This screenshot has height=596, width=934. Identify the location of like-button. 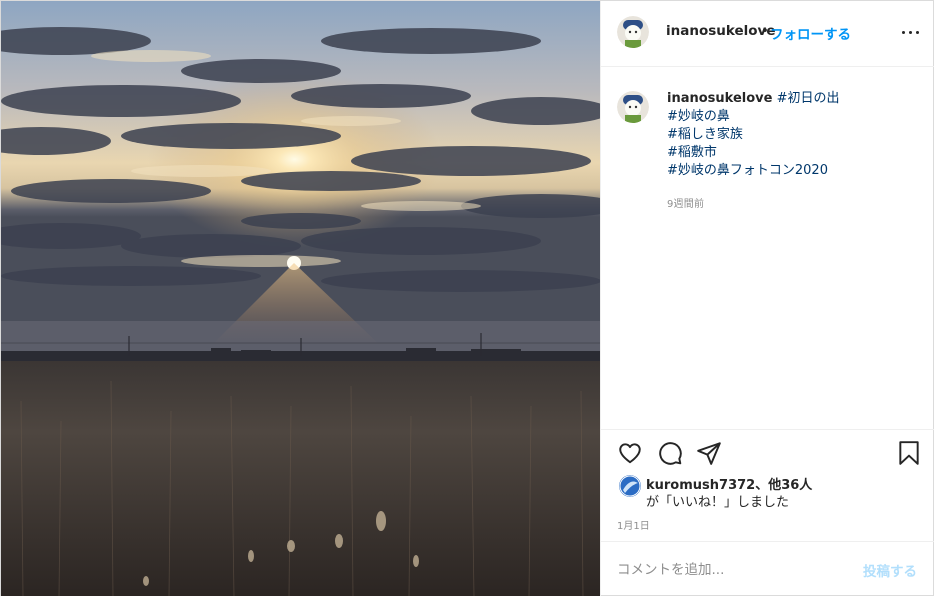
(630, 453).